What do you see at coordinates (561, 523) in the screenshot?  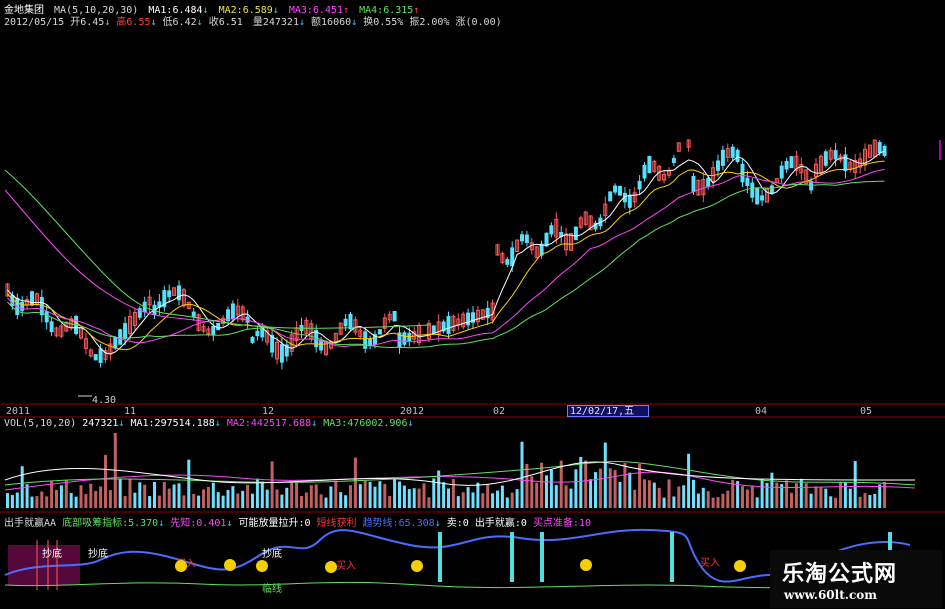 I see `buy-prep-value: 买点准备:10` at bounding box center [561, 523].